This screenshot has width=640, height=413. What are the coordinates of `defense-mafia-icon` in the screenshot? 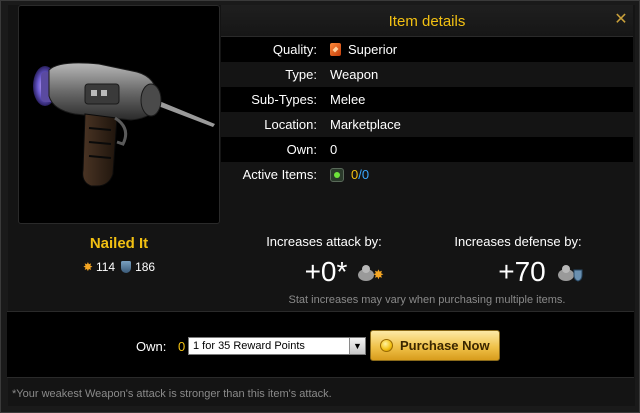 It's located at (570, 273).